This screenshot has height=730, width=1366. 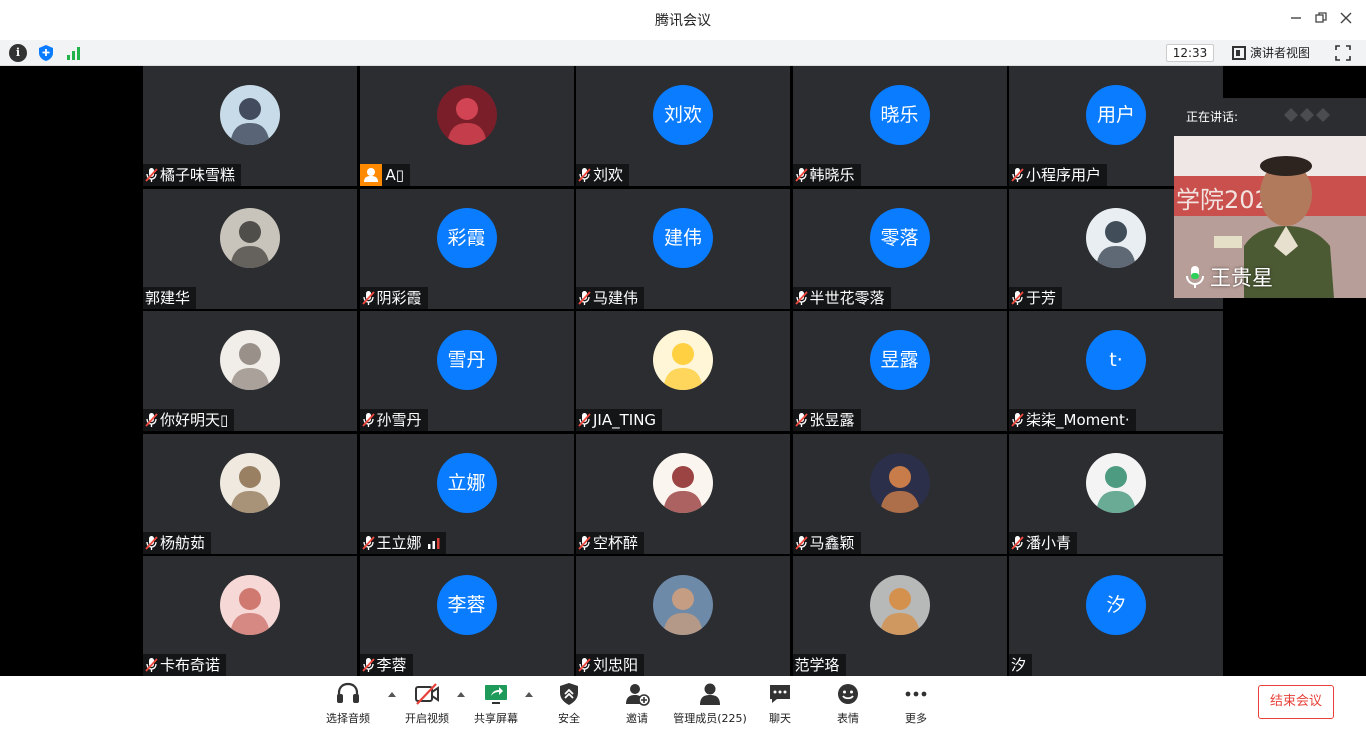 I want to click on participant-tile: 汐汐, so click(x=1116, y=616).